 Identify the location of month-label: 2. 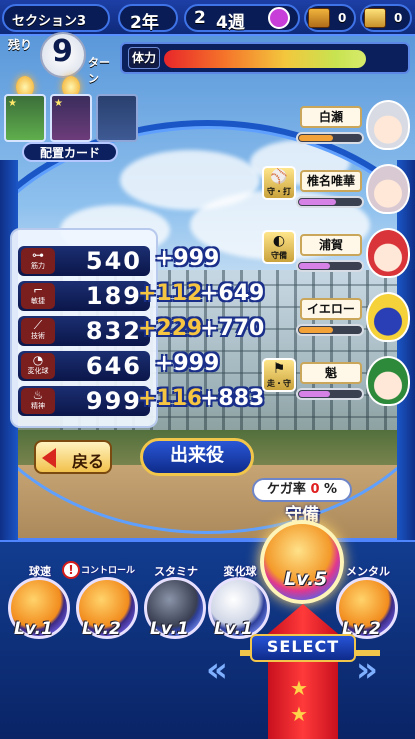
(200, 18).